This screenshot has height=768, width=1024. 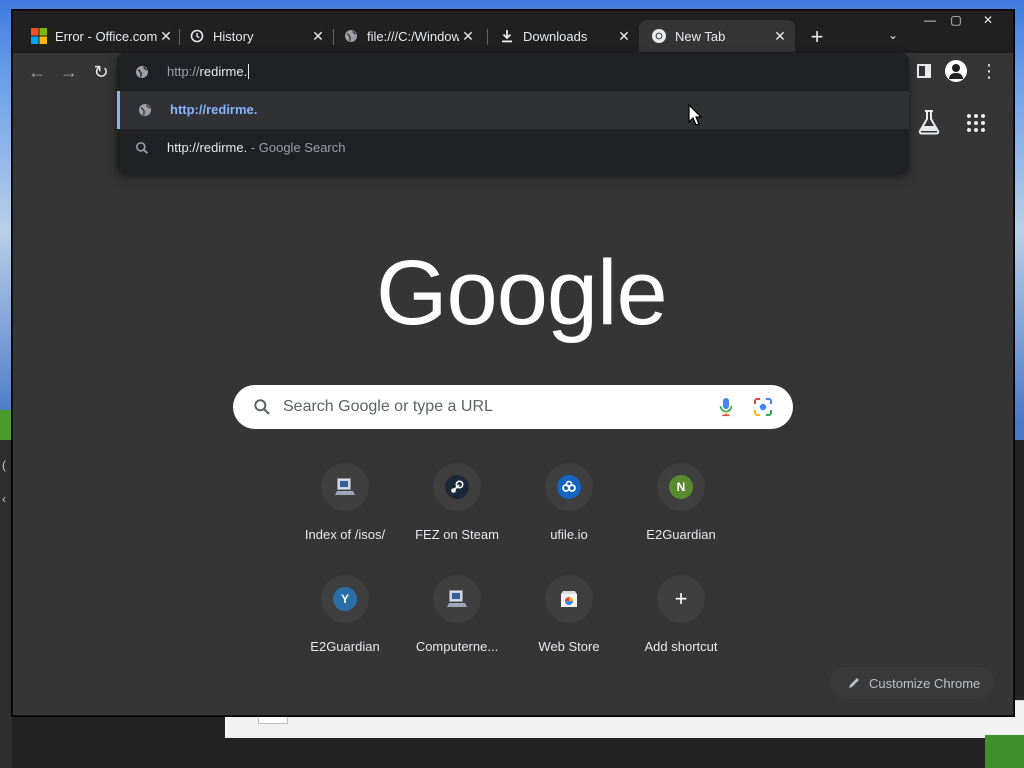 I want to click on history-icon, so click(x=197, y=36).